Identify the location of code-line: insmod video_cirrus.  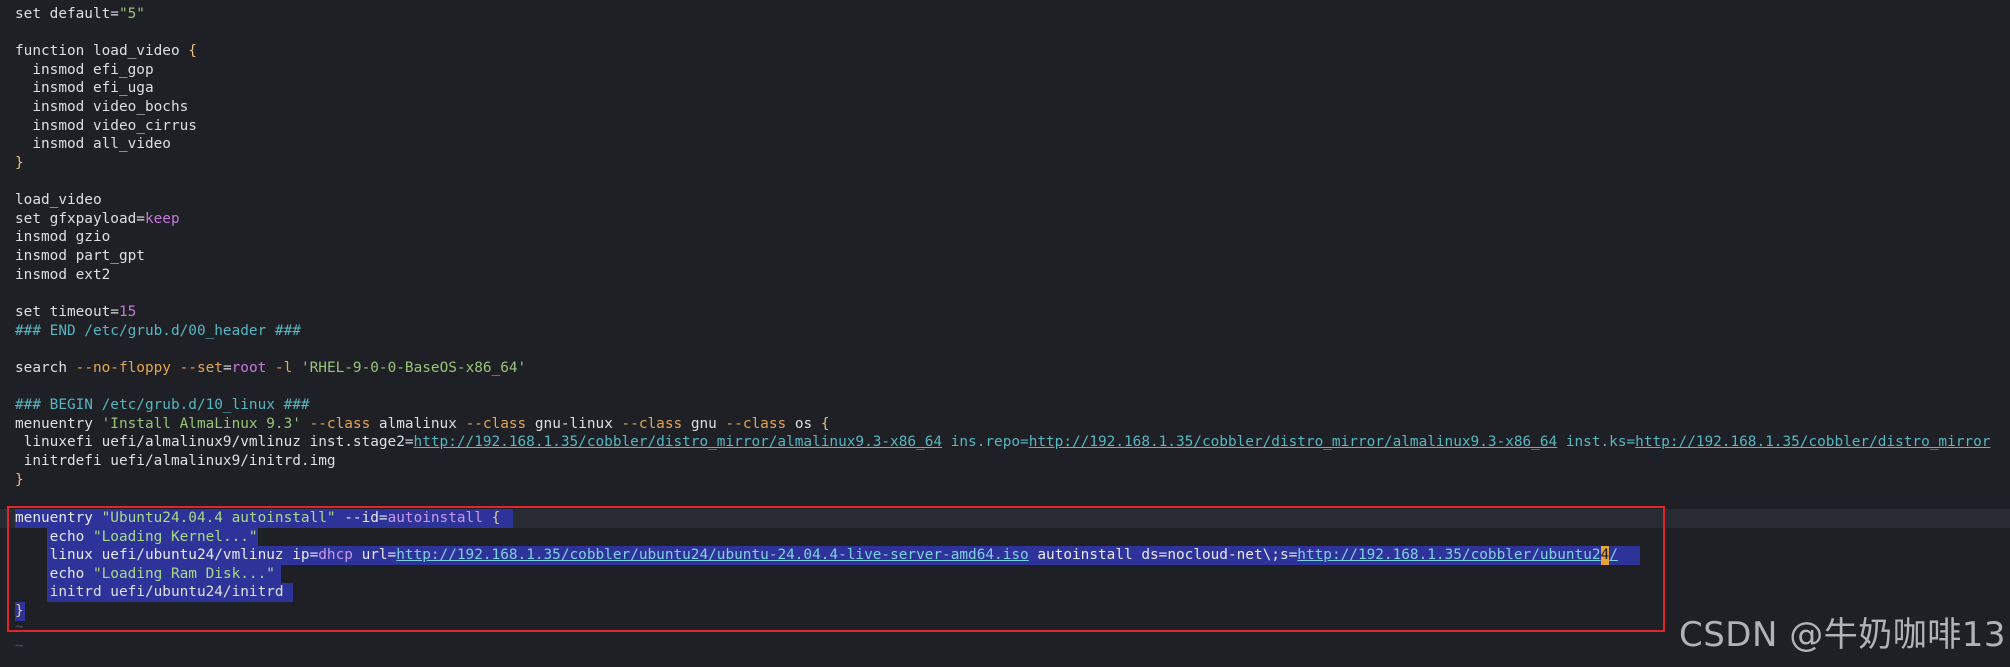
(106, 126).